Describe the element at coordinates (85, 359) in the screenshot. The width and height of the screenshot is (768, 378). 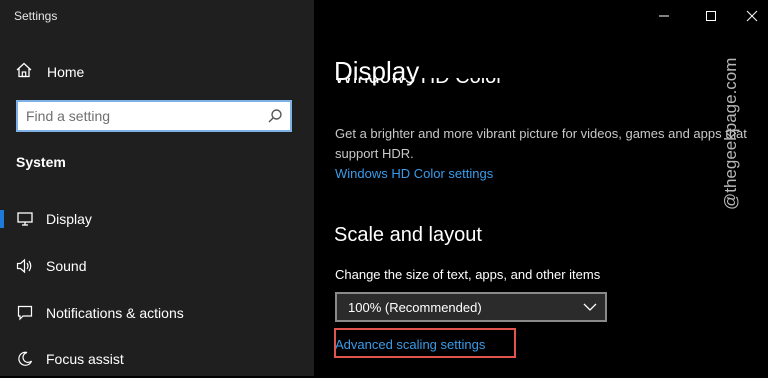
I see `sidebar-item-label: Focus assist` at that location.